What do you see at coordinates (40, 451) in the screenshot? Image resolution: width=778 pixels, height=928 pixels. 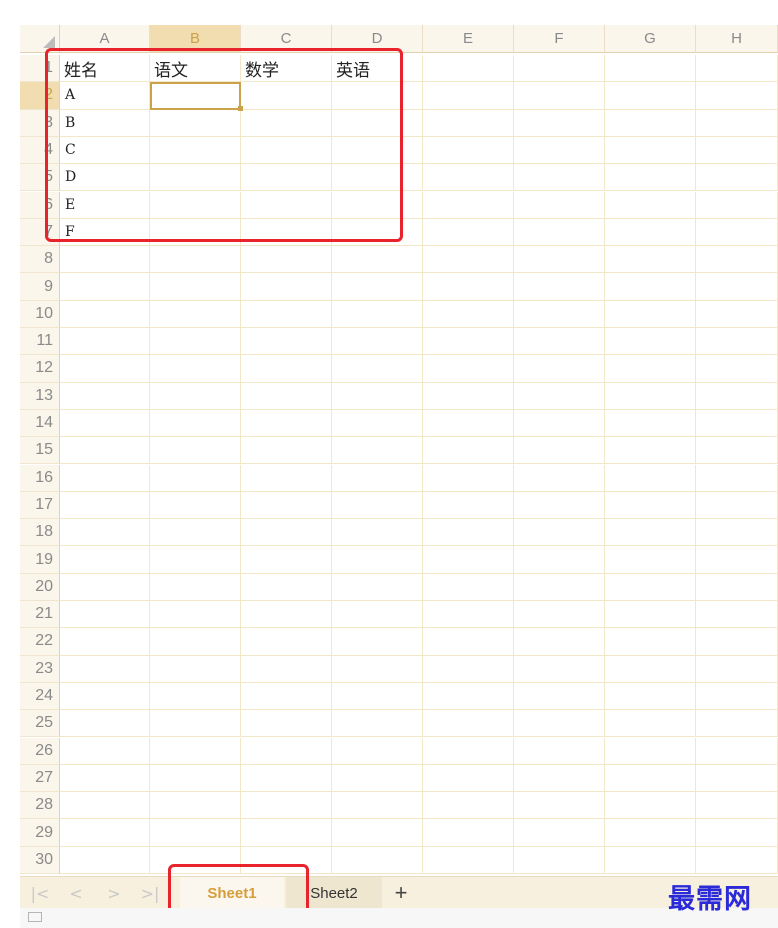 I see `row-header-15: 15` at bounding box center [40, 451].